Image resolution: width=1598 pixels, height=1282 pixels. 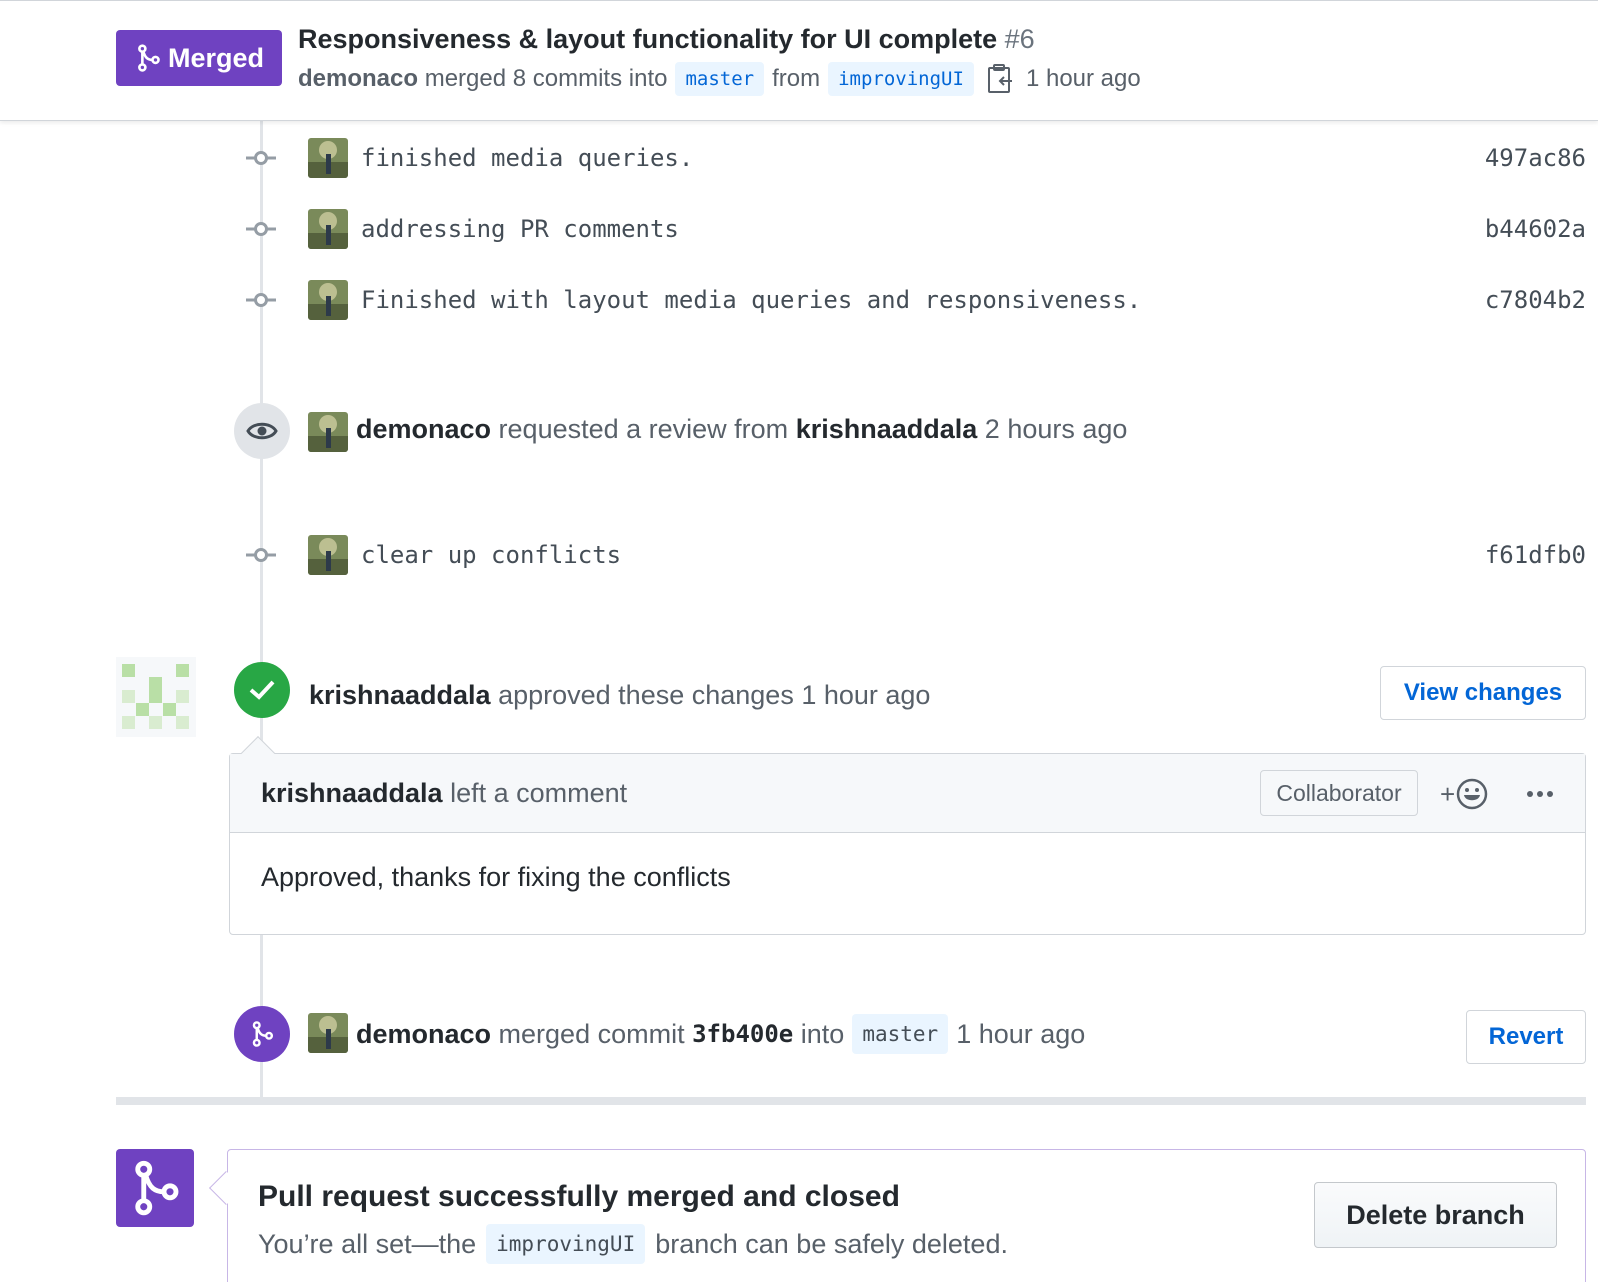 What do you see at coordinates (646, 695) in the screenshot?
I see `event-description: approved these changes` at bounding box center [646, 695].